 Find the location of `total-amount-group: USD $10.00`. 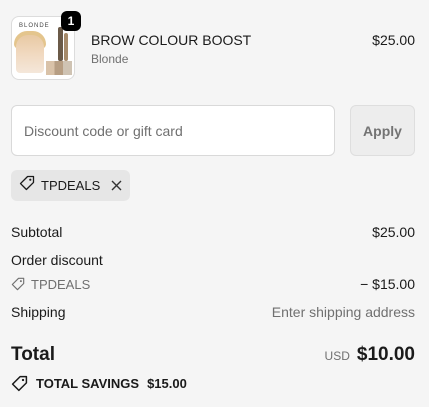

total-amount-group: USD $10.00 is located at coordinates (370, 355).